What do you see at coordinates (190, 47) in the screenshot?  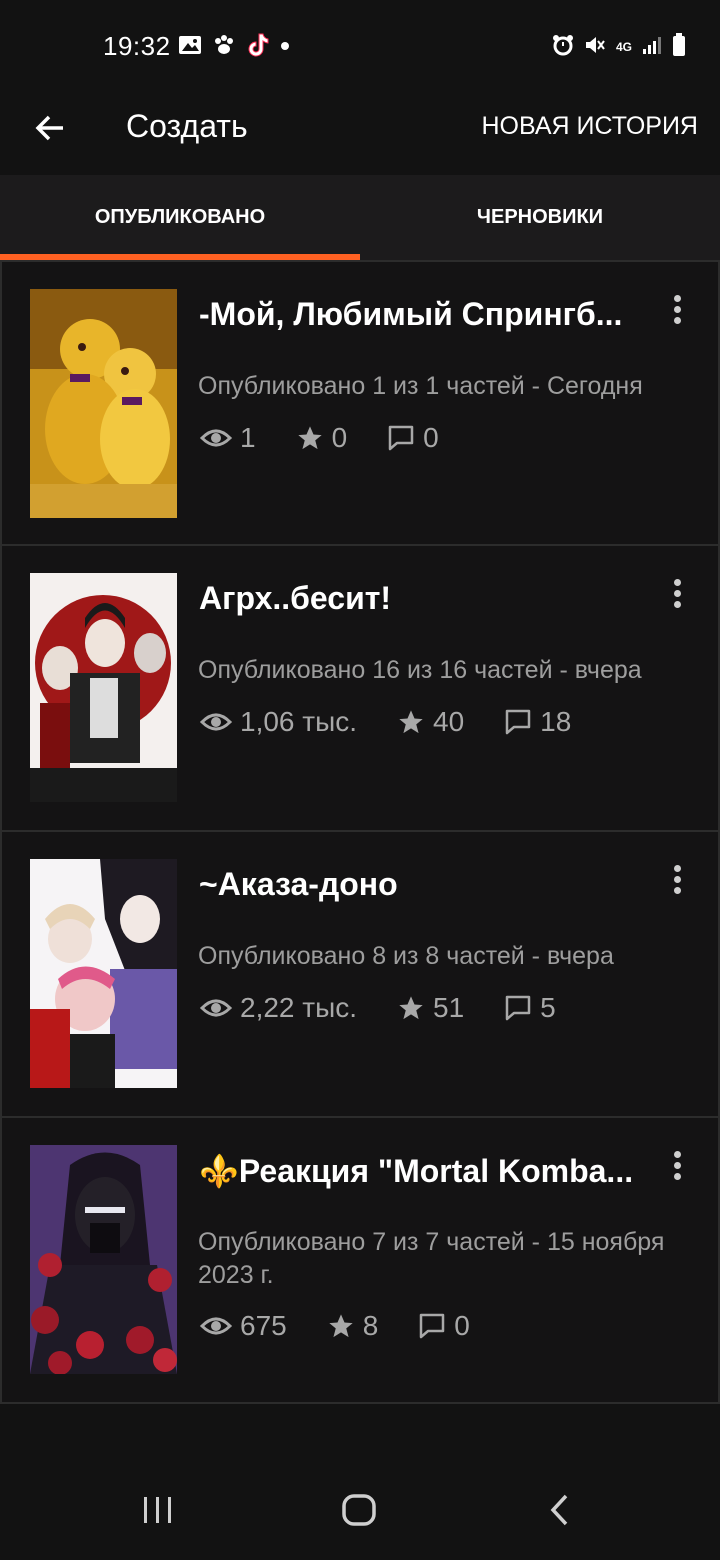 I see `image-icon` at bounding box center [190, 47].